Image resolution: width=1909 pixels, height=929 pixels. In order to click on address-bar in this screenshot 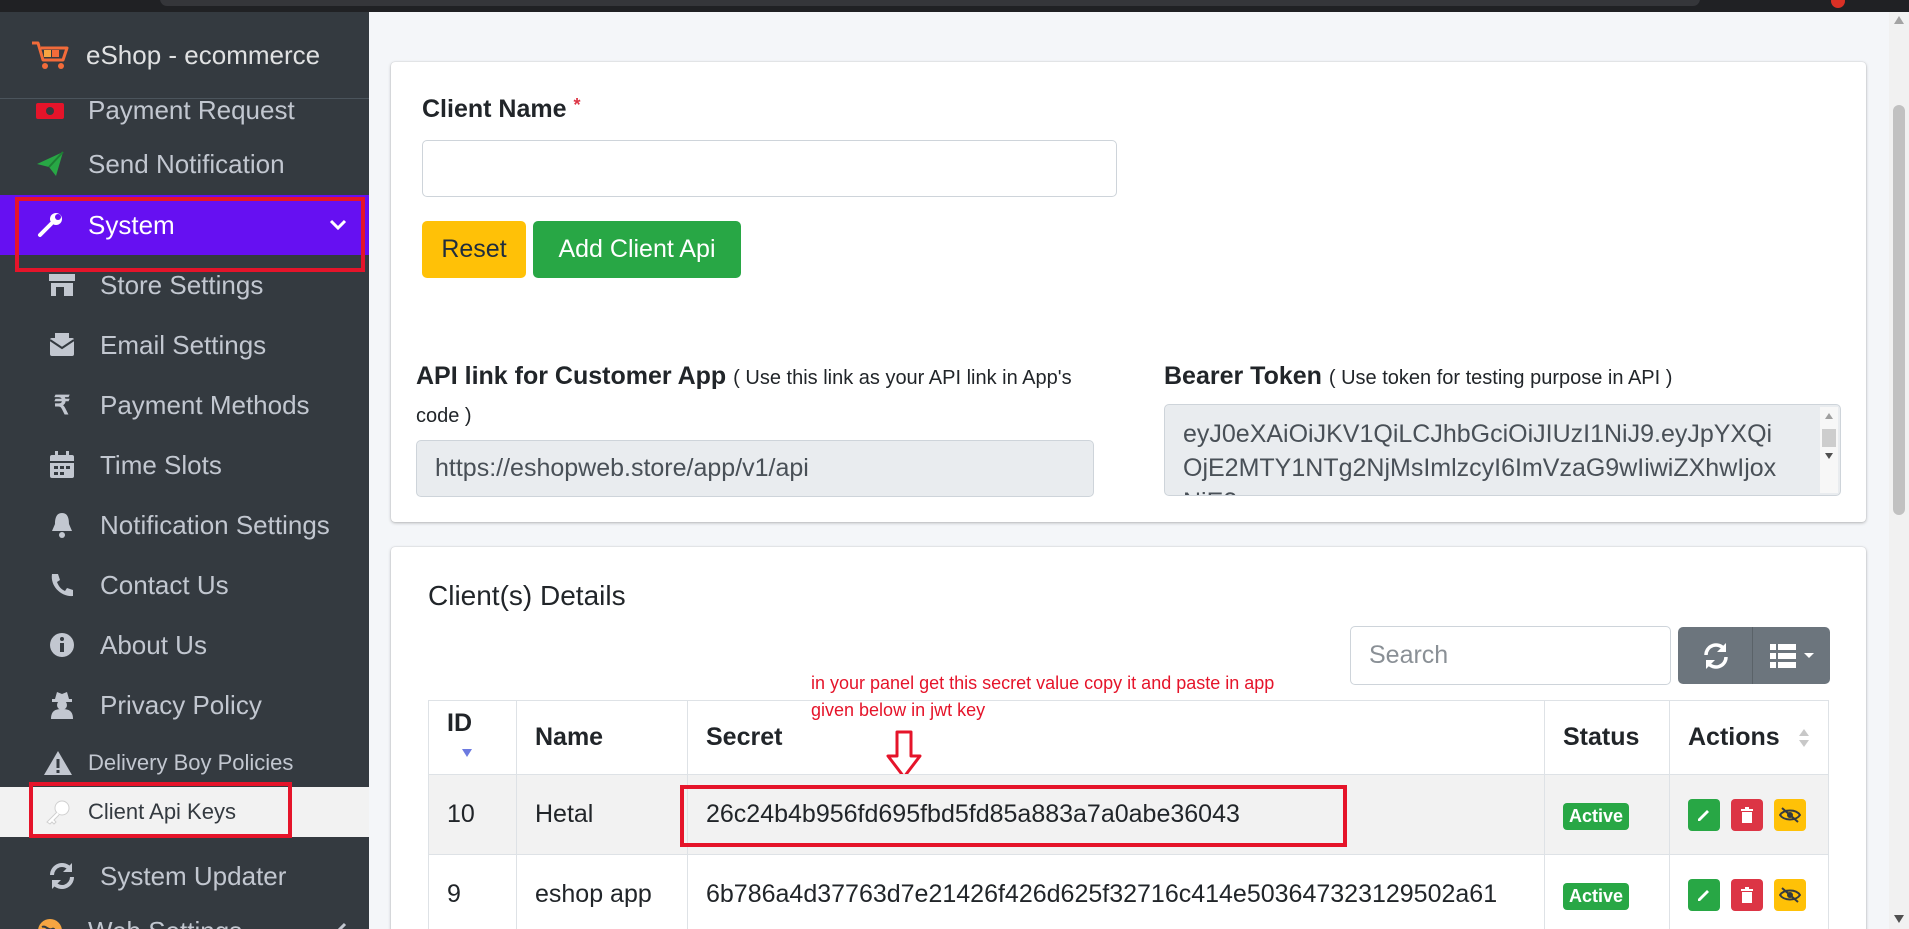, I will do `click(930, 3)`.